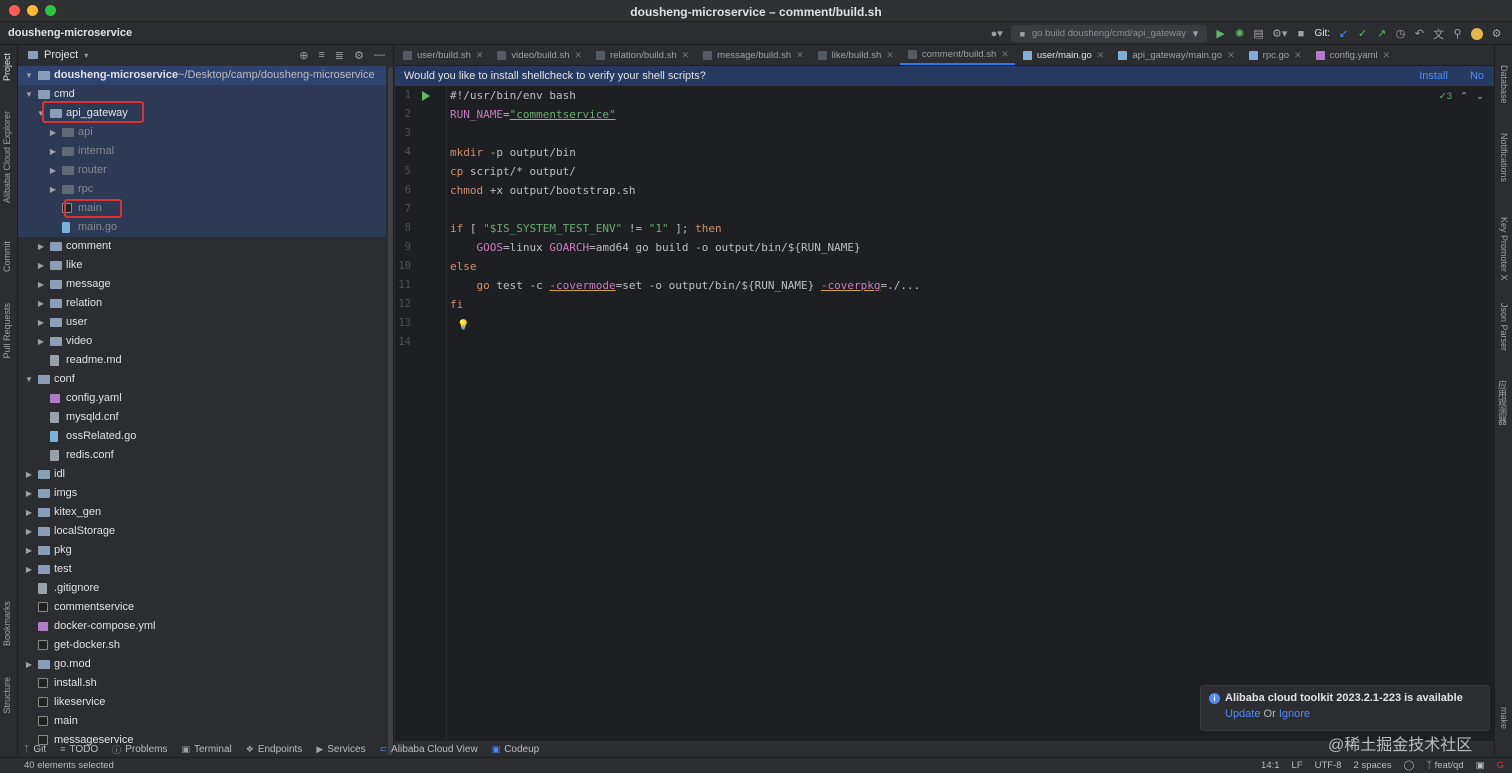  What do you see at coordinates (1504, 327) in the screenshot?
I see `strip-json-parser: Json Parser` at bounding box center [1504, 327].